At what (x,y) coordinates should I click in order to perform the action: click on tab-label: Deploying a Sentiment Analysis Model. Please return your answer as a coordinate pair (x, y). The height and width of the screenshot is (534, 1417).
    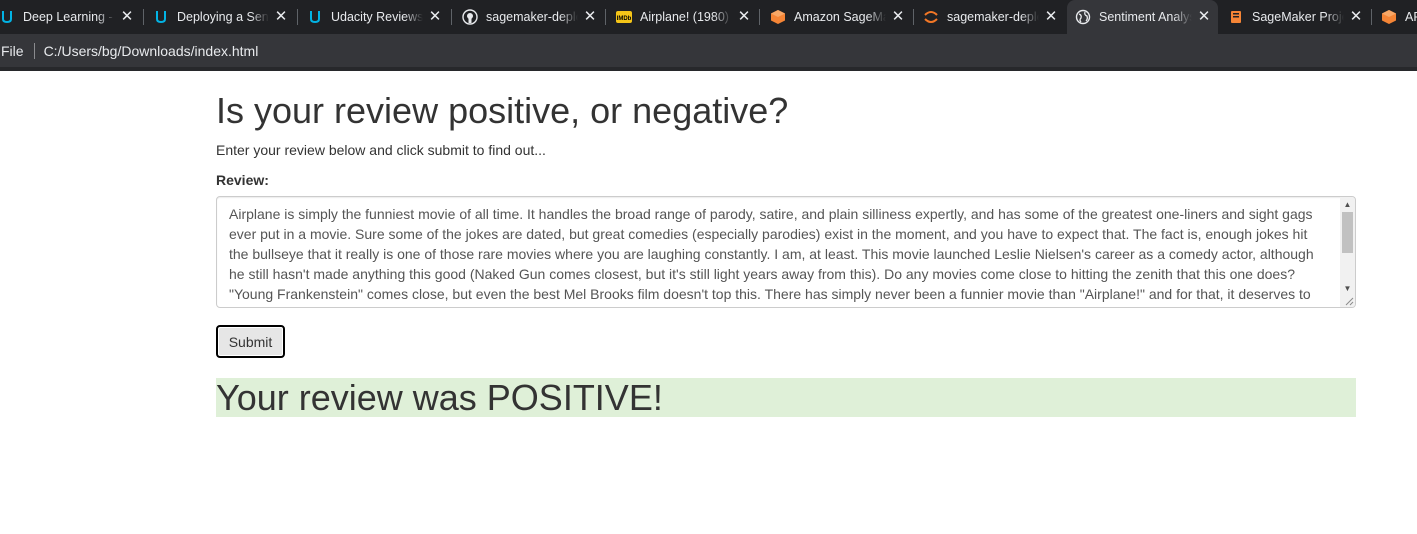
    Looking at the image, I should click on (223, 17).